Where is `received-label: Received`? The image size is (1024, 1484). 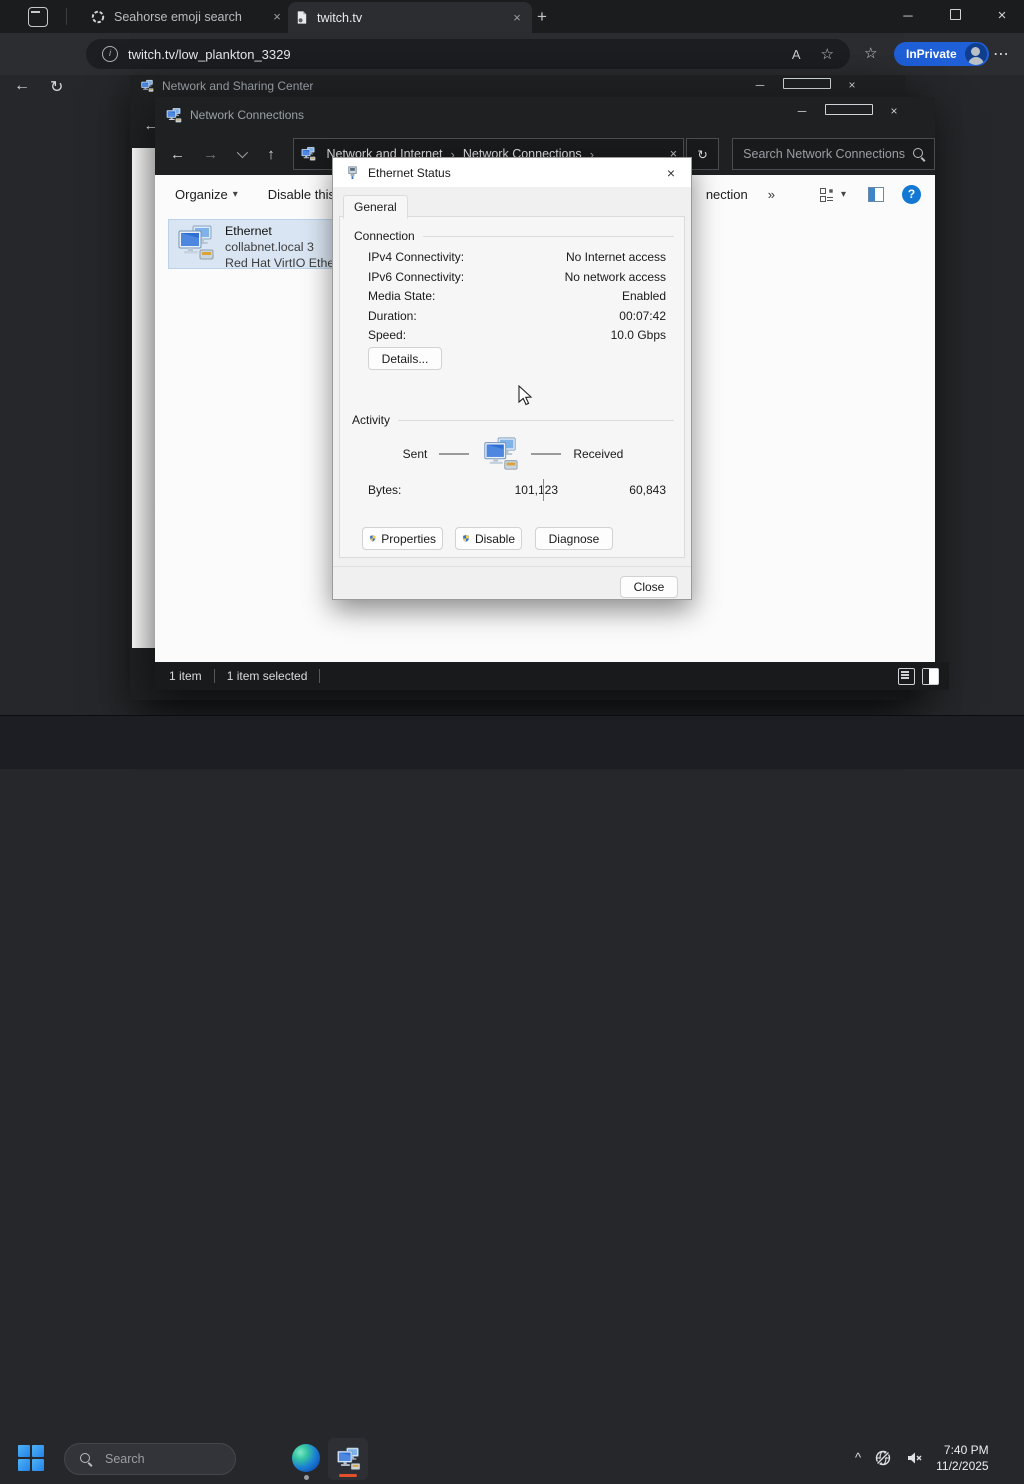
received-label: Received is located at coordinates (598, 454).